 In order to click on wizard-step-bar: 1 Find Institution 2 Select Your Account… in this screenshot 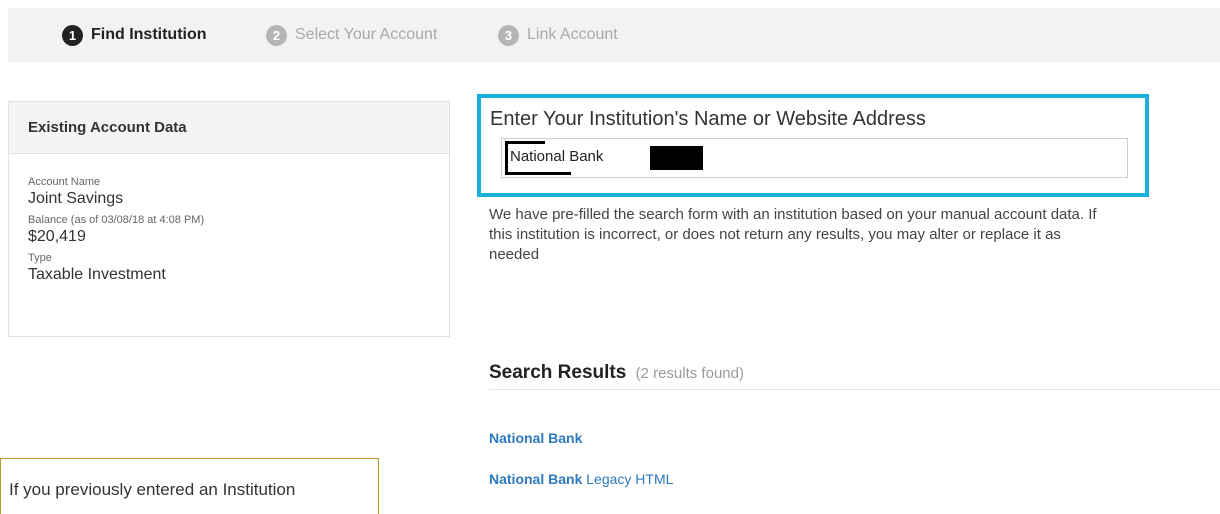, I will do `click(614, 35)`.